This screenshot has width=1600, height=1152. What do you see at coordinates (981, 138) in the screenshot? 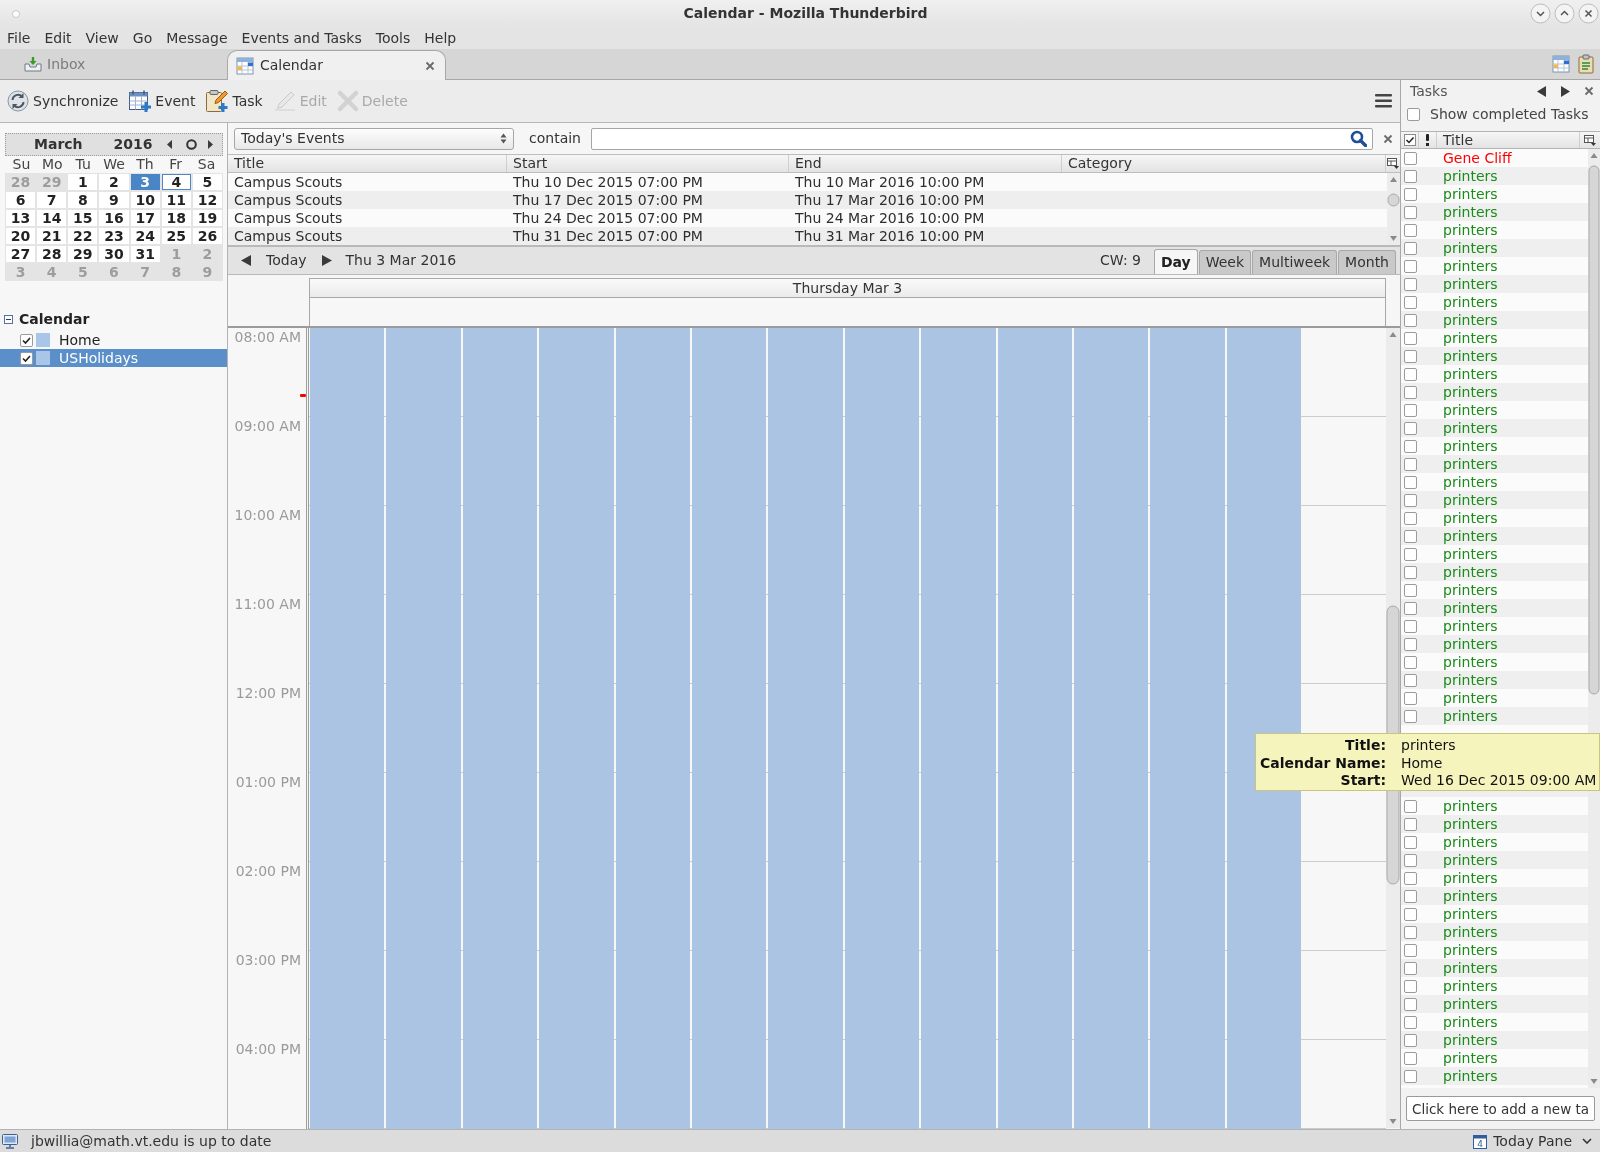
I see `search-field` at bounding box center [981, 138].